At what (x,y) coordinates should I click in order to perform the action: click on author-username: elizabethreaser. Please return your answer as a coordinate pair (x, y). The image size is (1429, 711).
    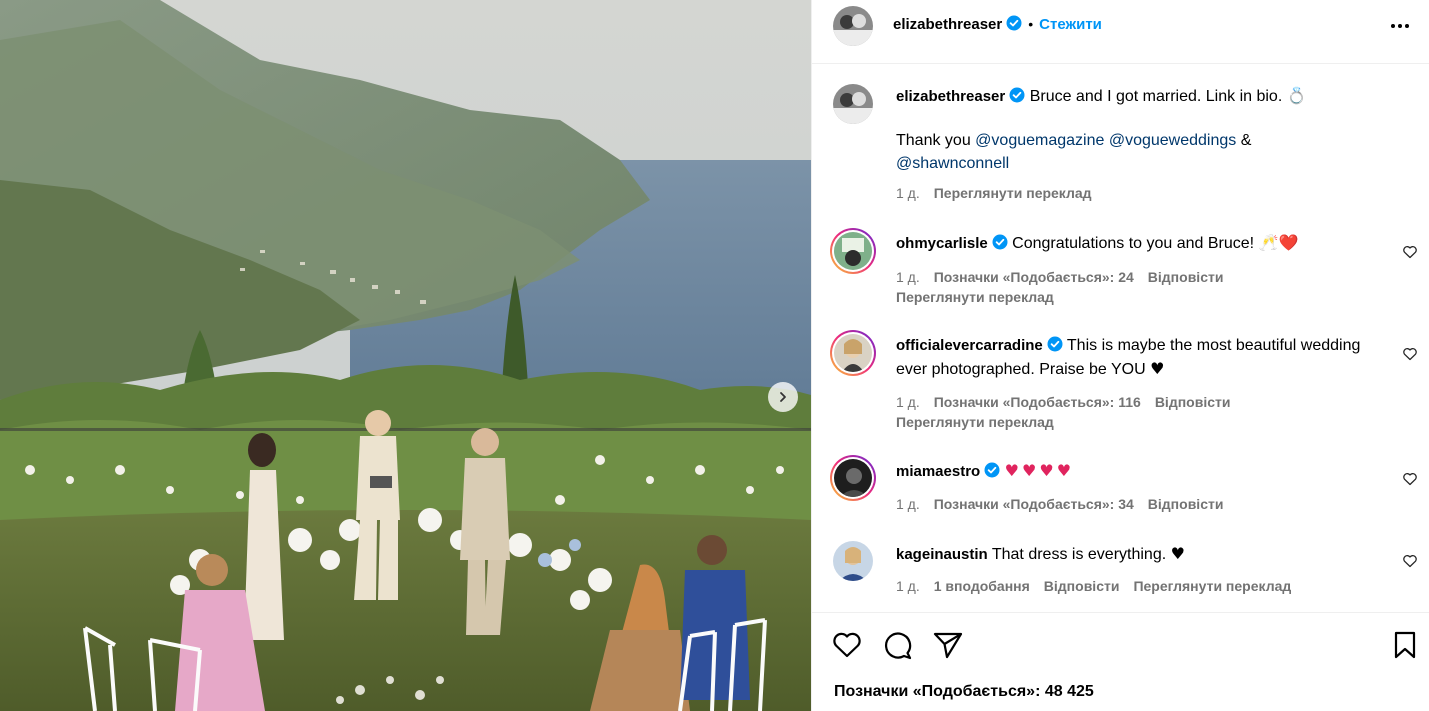
    Looking at the image, I should click on (947, 24).